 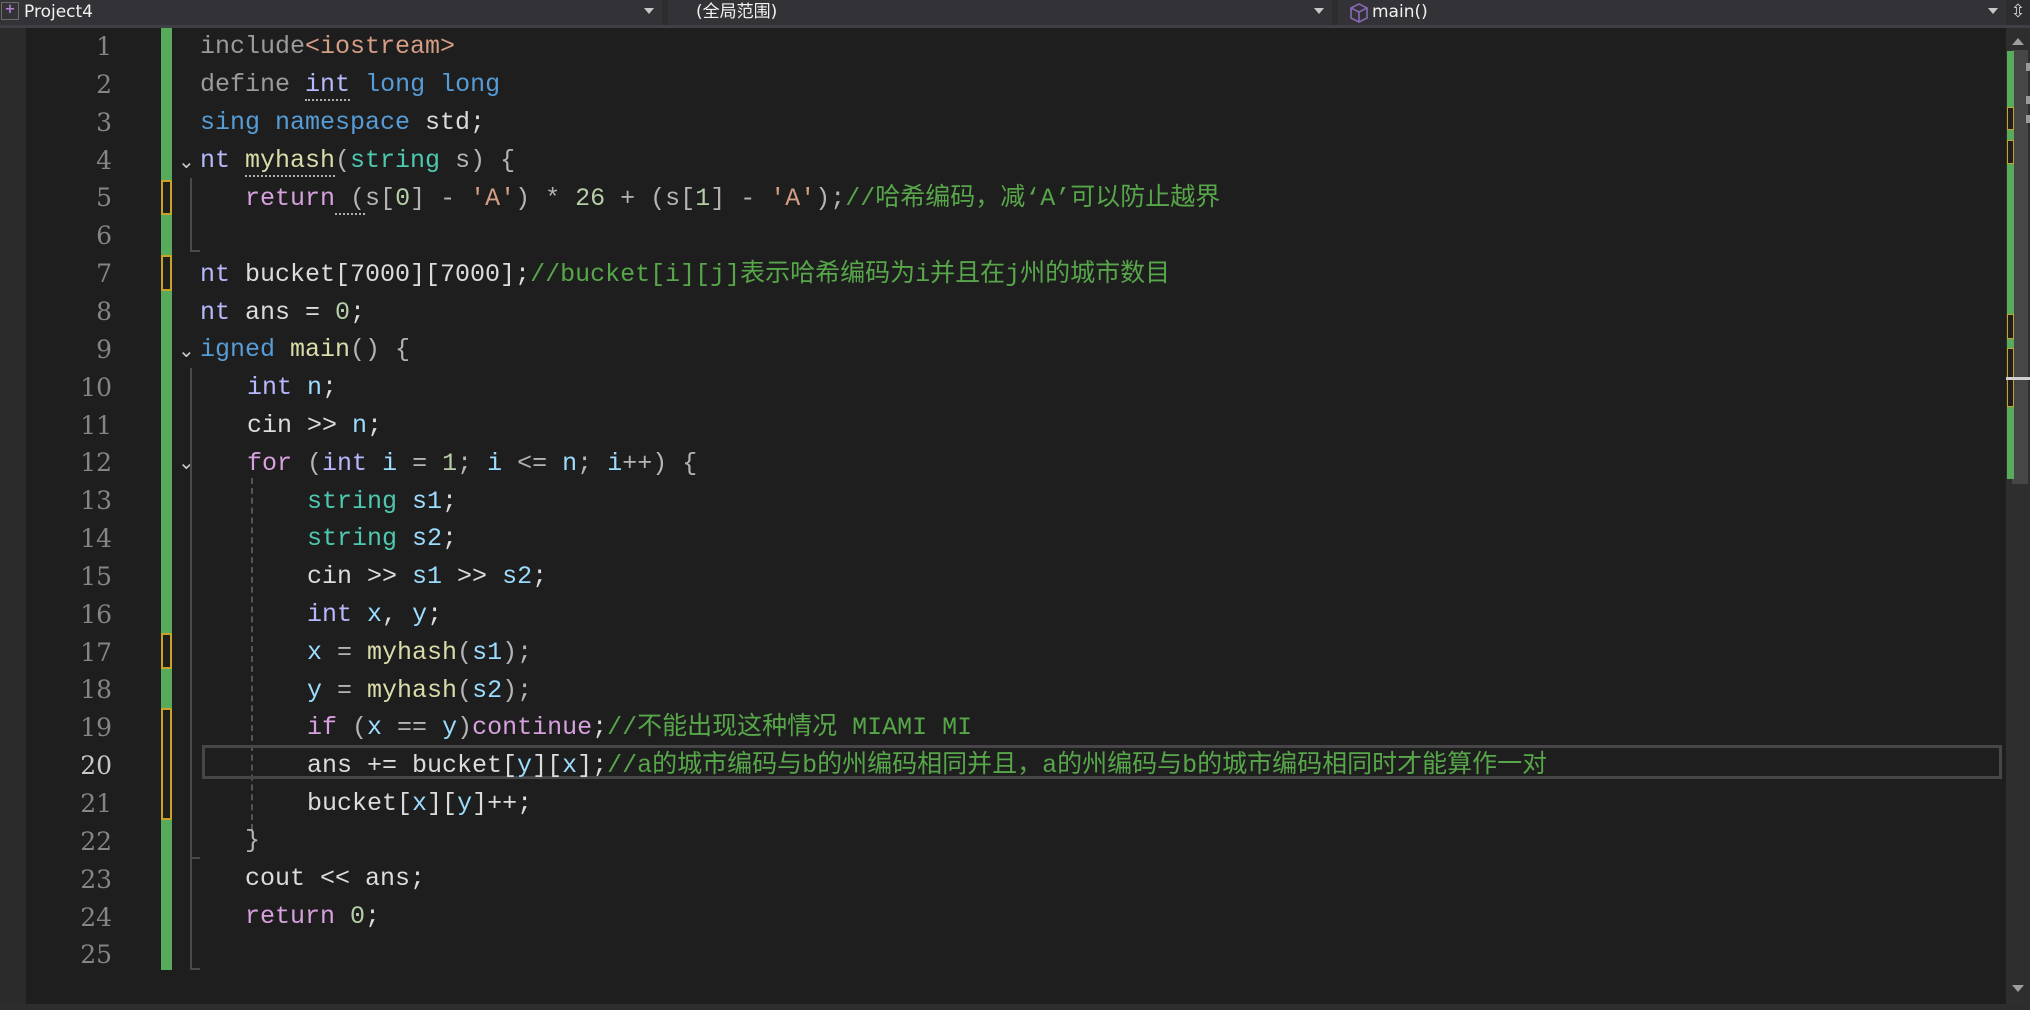 I want to click on code-line: int x, y;, so click(x=375, y=614).